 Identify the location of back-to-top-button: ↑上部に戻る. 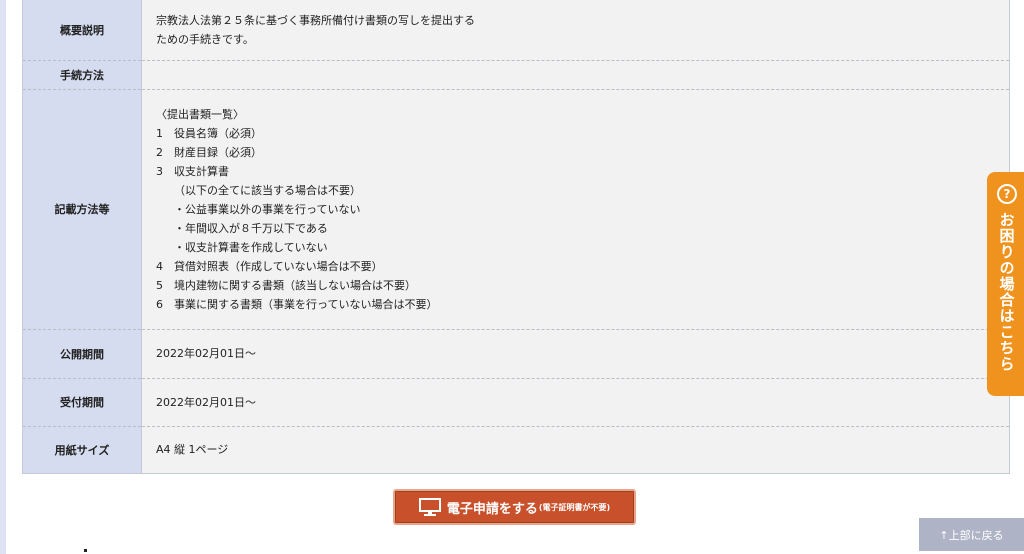
(971, 534).